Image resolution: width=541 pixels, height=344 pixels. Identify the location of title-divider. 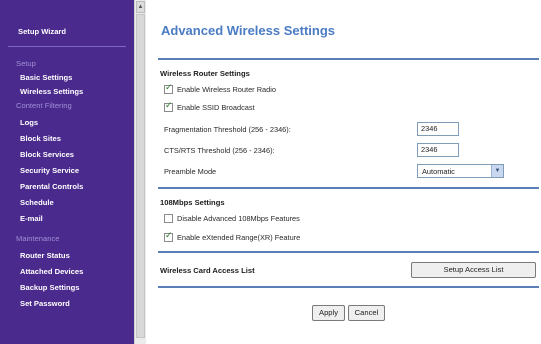
(348, 59).